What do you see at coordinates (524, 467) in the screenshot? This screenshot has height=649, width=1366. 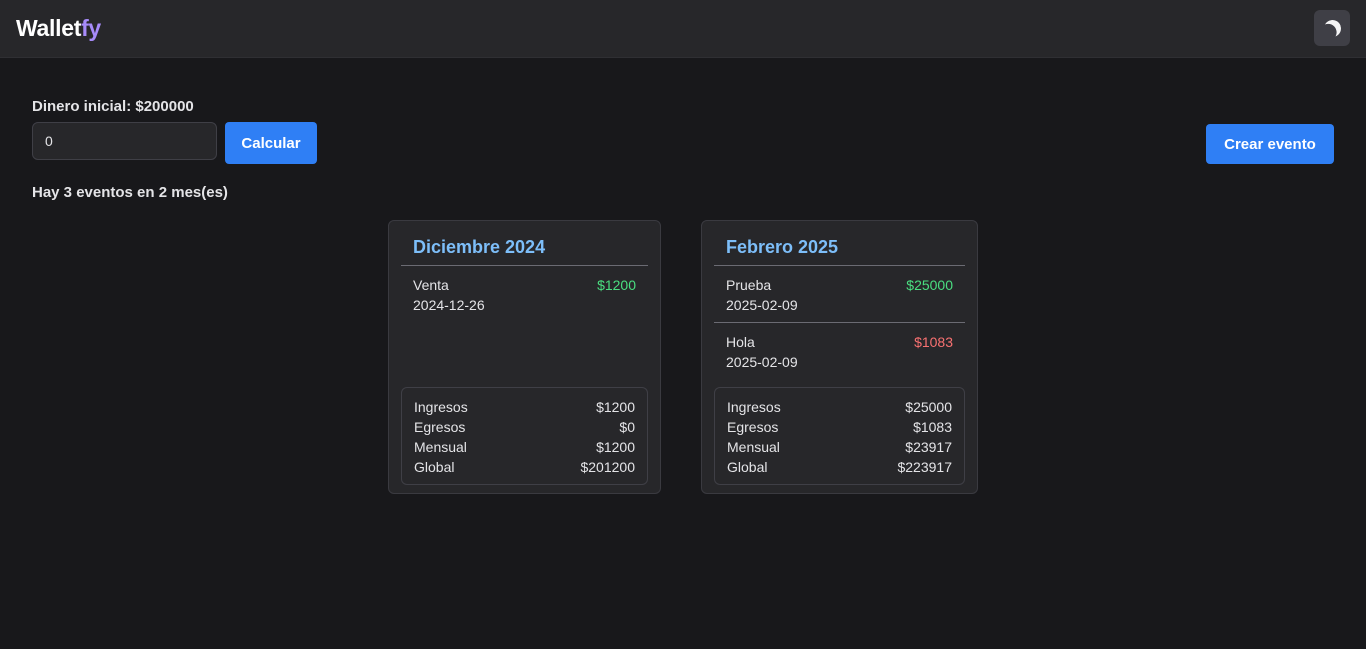 I see `totals-row-global: Global $201200` at bounding box center [524, 467].